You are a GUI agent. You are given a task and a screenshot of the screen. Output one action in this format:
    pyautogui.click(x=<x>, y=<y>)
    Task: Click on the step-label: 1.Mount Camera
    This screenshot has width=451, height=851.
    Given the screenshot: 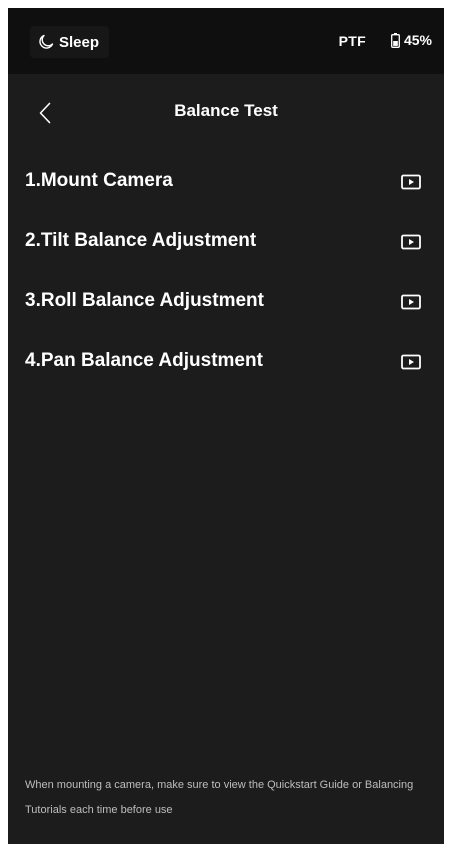 What is the action you would take?
    pyautogui.click(x=99, y=180)
    